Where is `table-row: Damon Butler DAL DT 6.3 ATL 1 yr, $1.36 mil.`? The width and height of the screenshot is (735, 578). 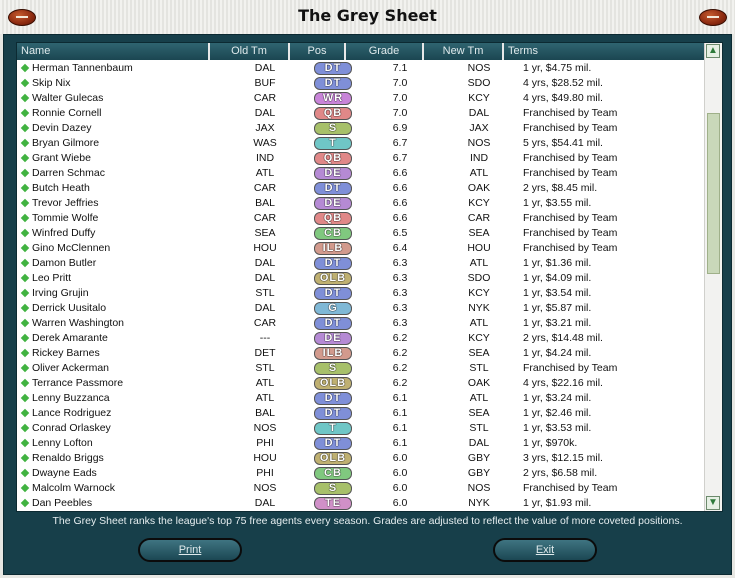
table-row: Damon Butler DAL DT 6.3 ATL 1 yr, $1.36 mil. is located at coordinates (360, 263).